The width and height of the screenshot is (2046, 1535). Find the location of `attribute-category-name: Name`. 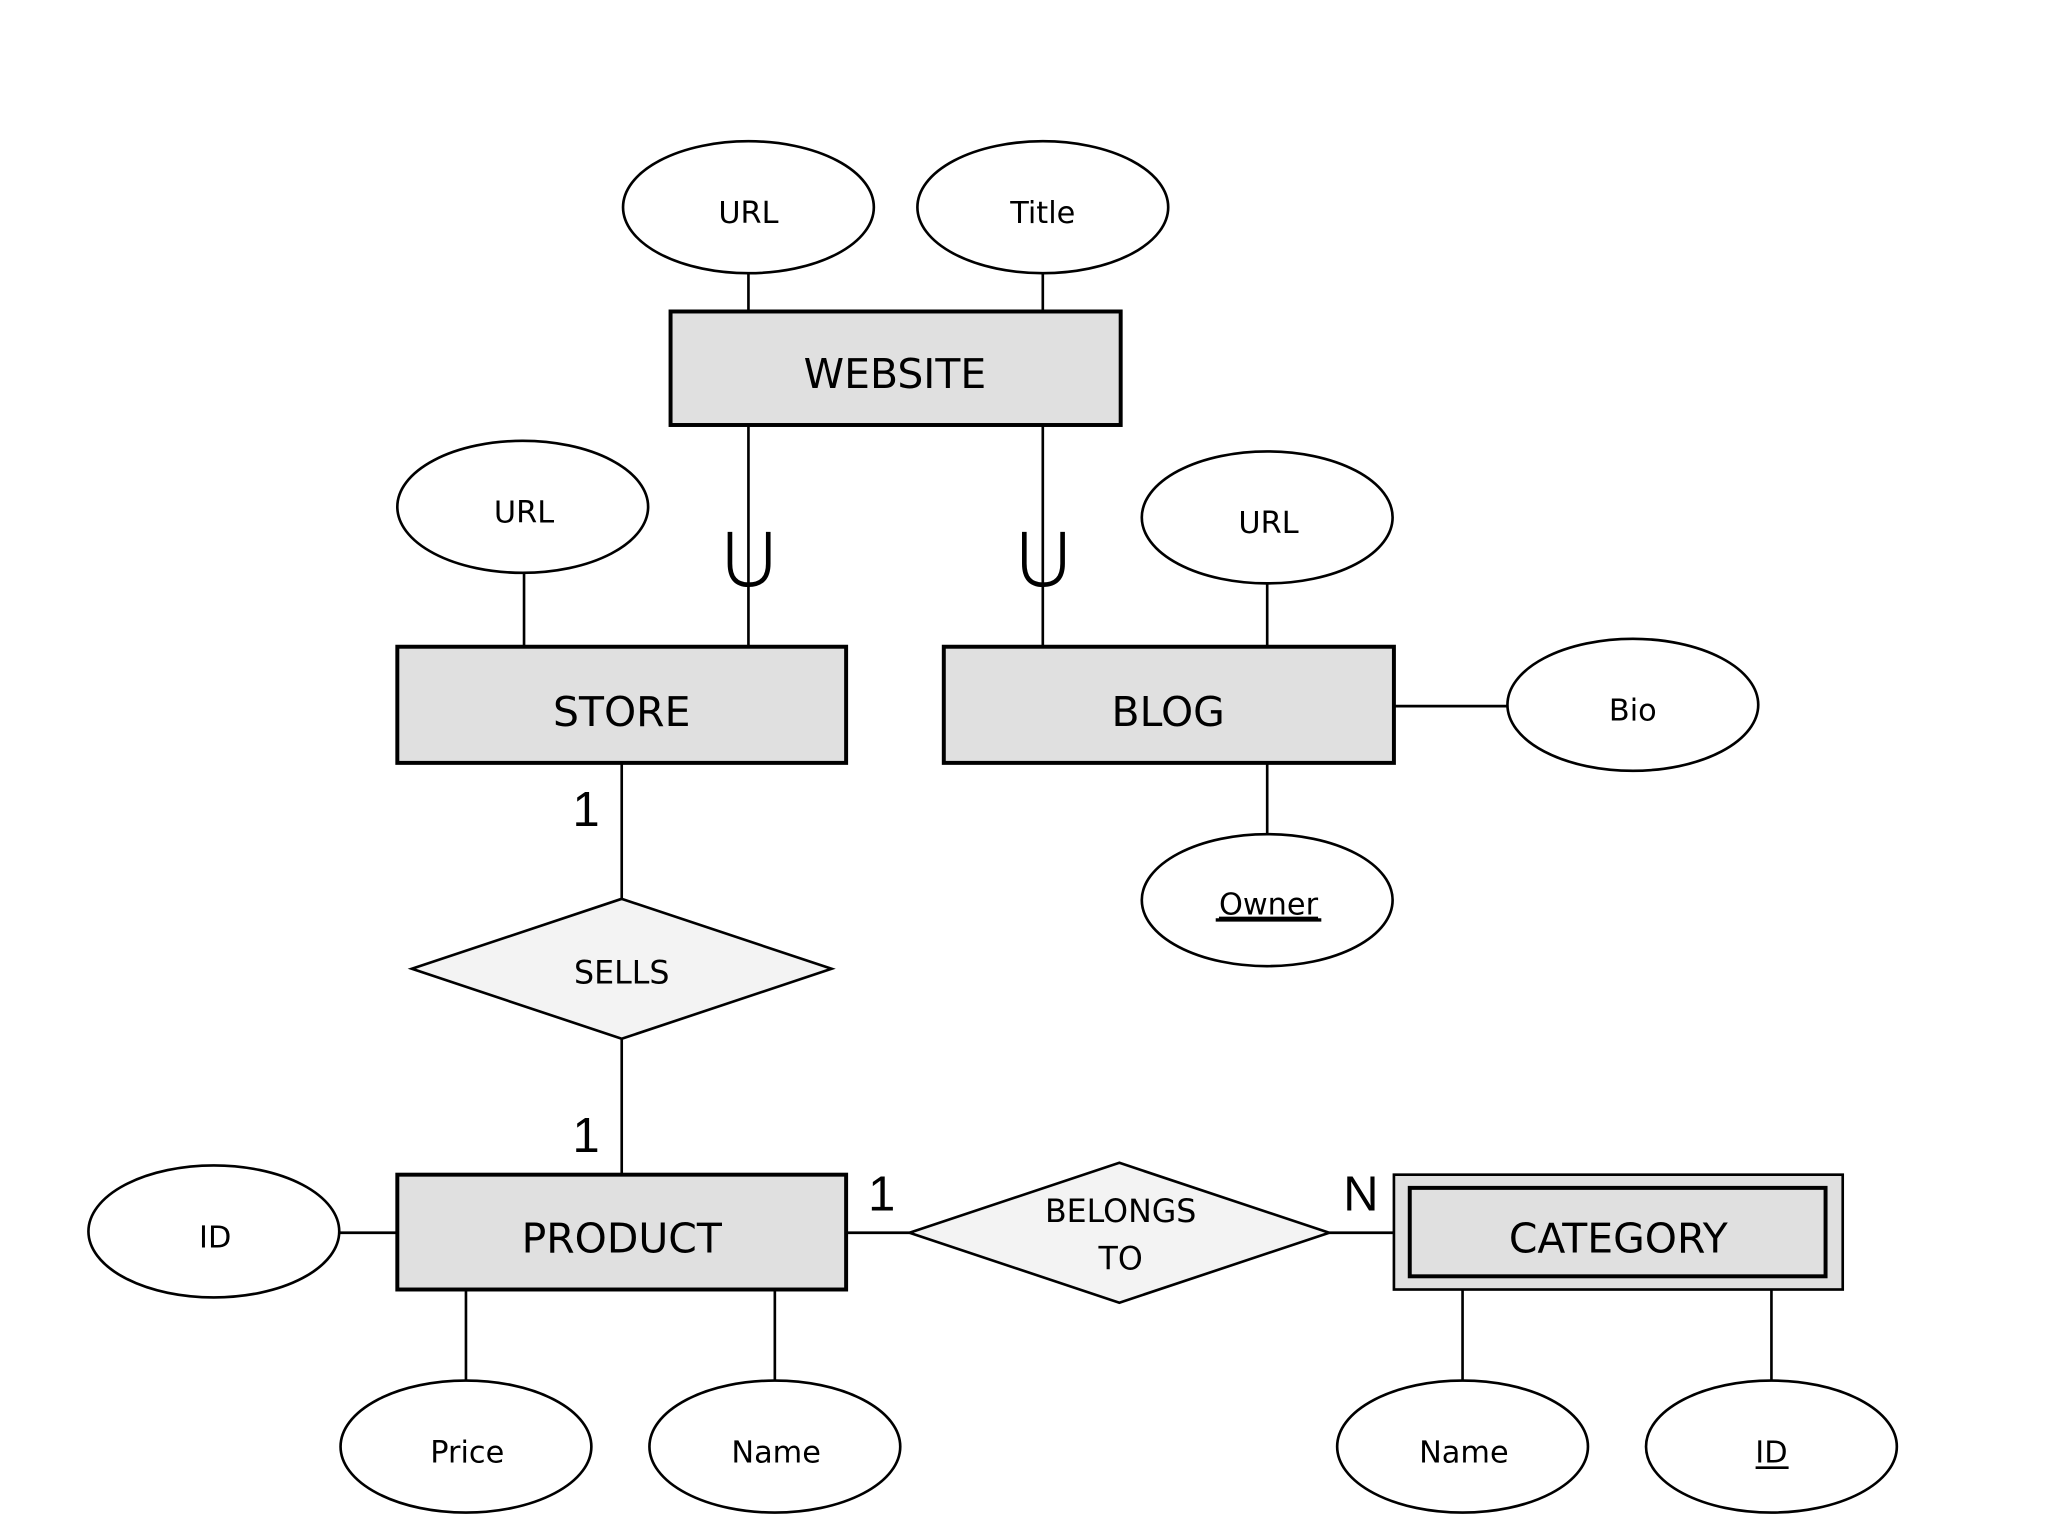

attribute-category-name: Name is located at coordinates (1462, 1446).